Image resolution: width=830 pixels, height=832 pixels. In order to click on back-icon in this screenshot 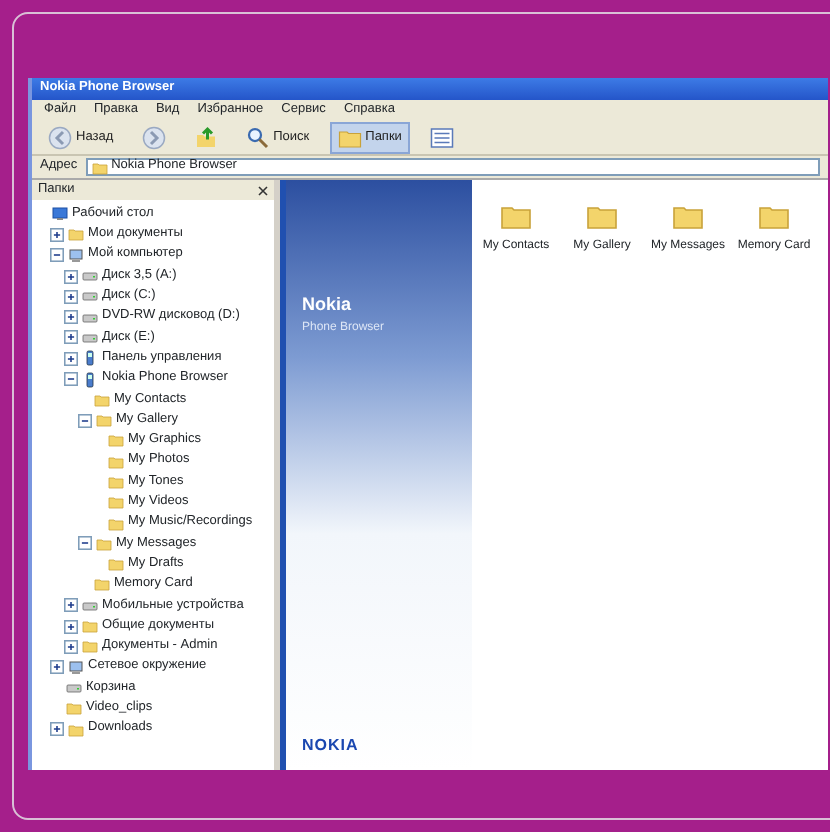, I will do `click(60, 138)`.